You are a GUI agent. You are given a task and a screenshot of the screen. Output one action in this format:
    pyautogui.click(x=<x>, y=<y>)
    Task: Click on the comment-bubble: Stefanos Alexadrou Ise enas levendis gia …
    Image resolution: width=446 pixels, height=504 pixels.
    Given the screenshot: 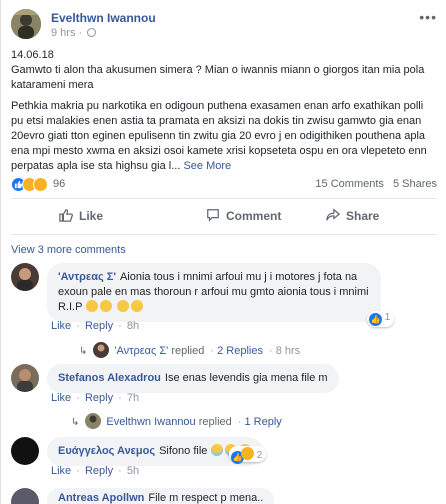 What is the action you would take?
    pyautogui.click(x=193, y=378)
    